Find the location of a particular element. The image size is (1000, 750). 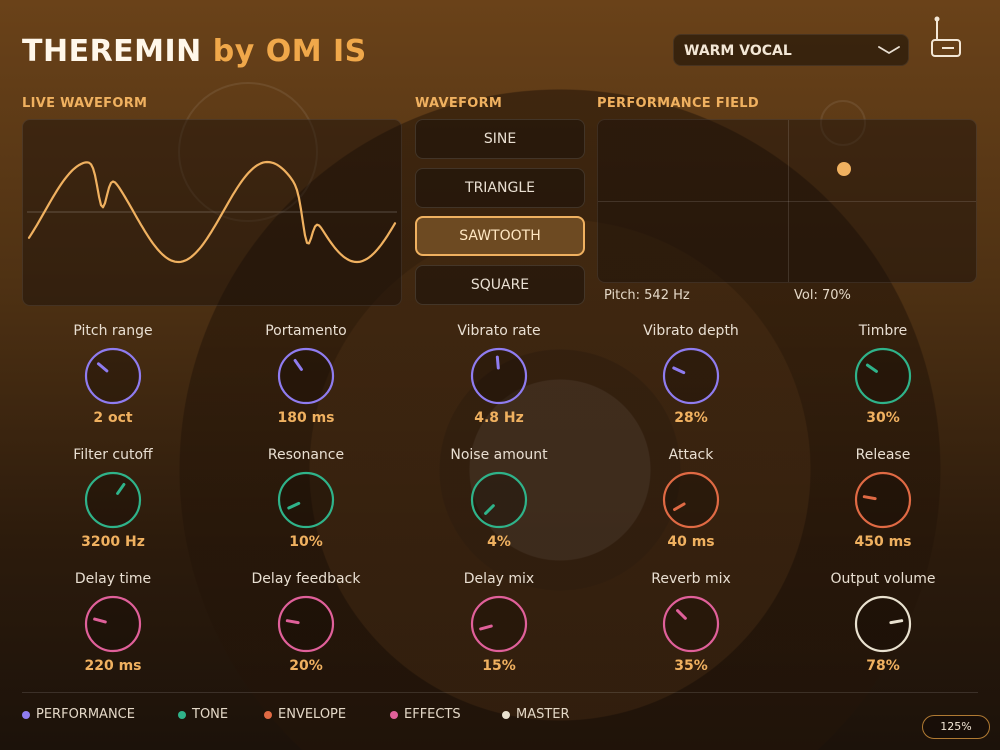

knob-vibrato-rate: Vibrato rate 4.8 Hz is located at coordinates (499, 374).